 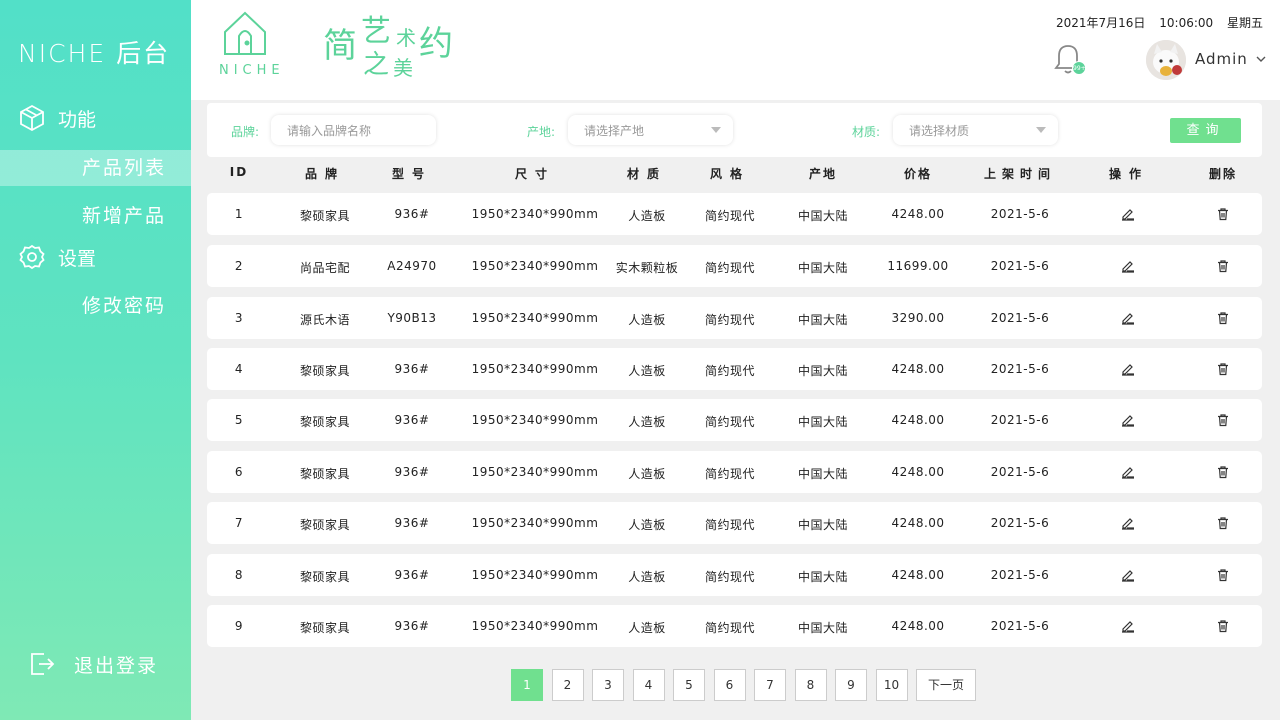 What do you see at coordinates (95, 216) in the screenshot?
I see `sidebar-item-add-product: 新增产品` at bounding box center [95, 216].